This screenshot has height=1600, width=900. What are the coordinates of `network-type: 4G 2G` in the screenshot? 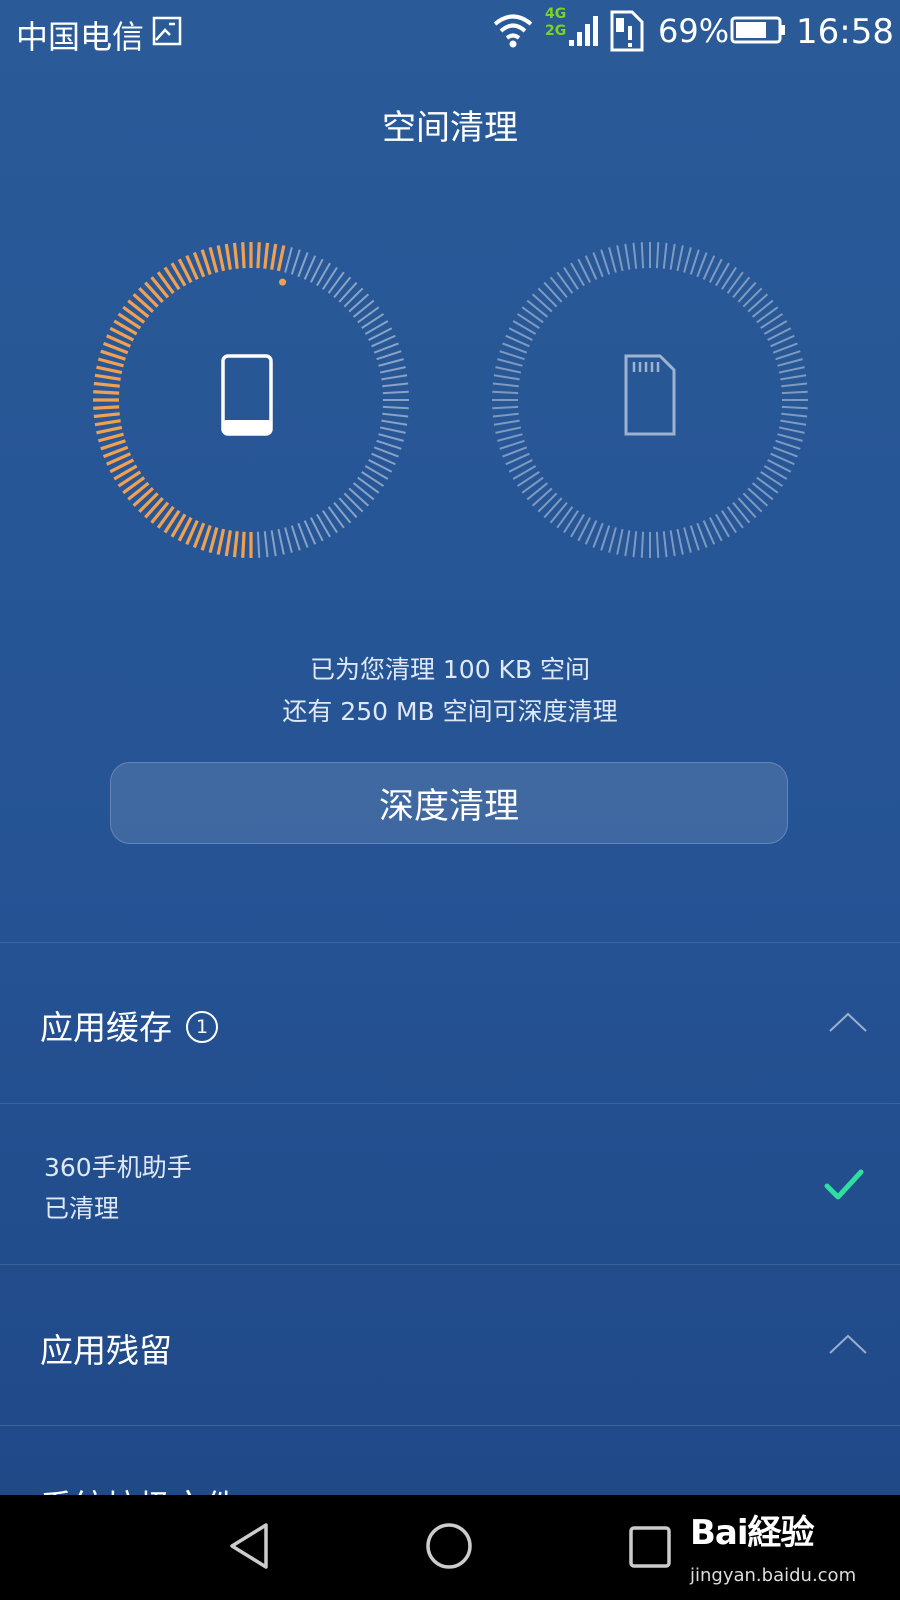 It's located at (556, 22).